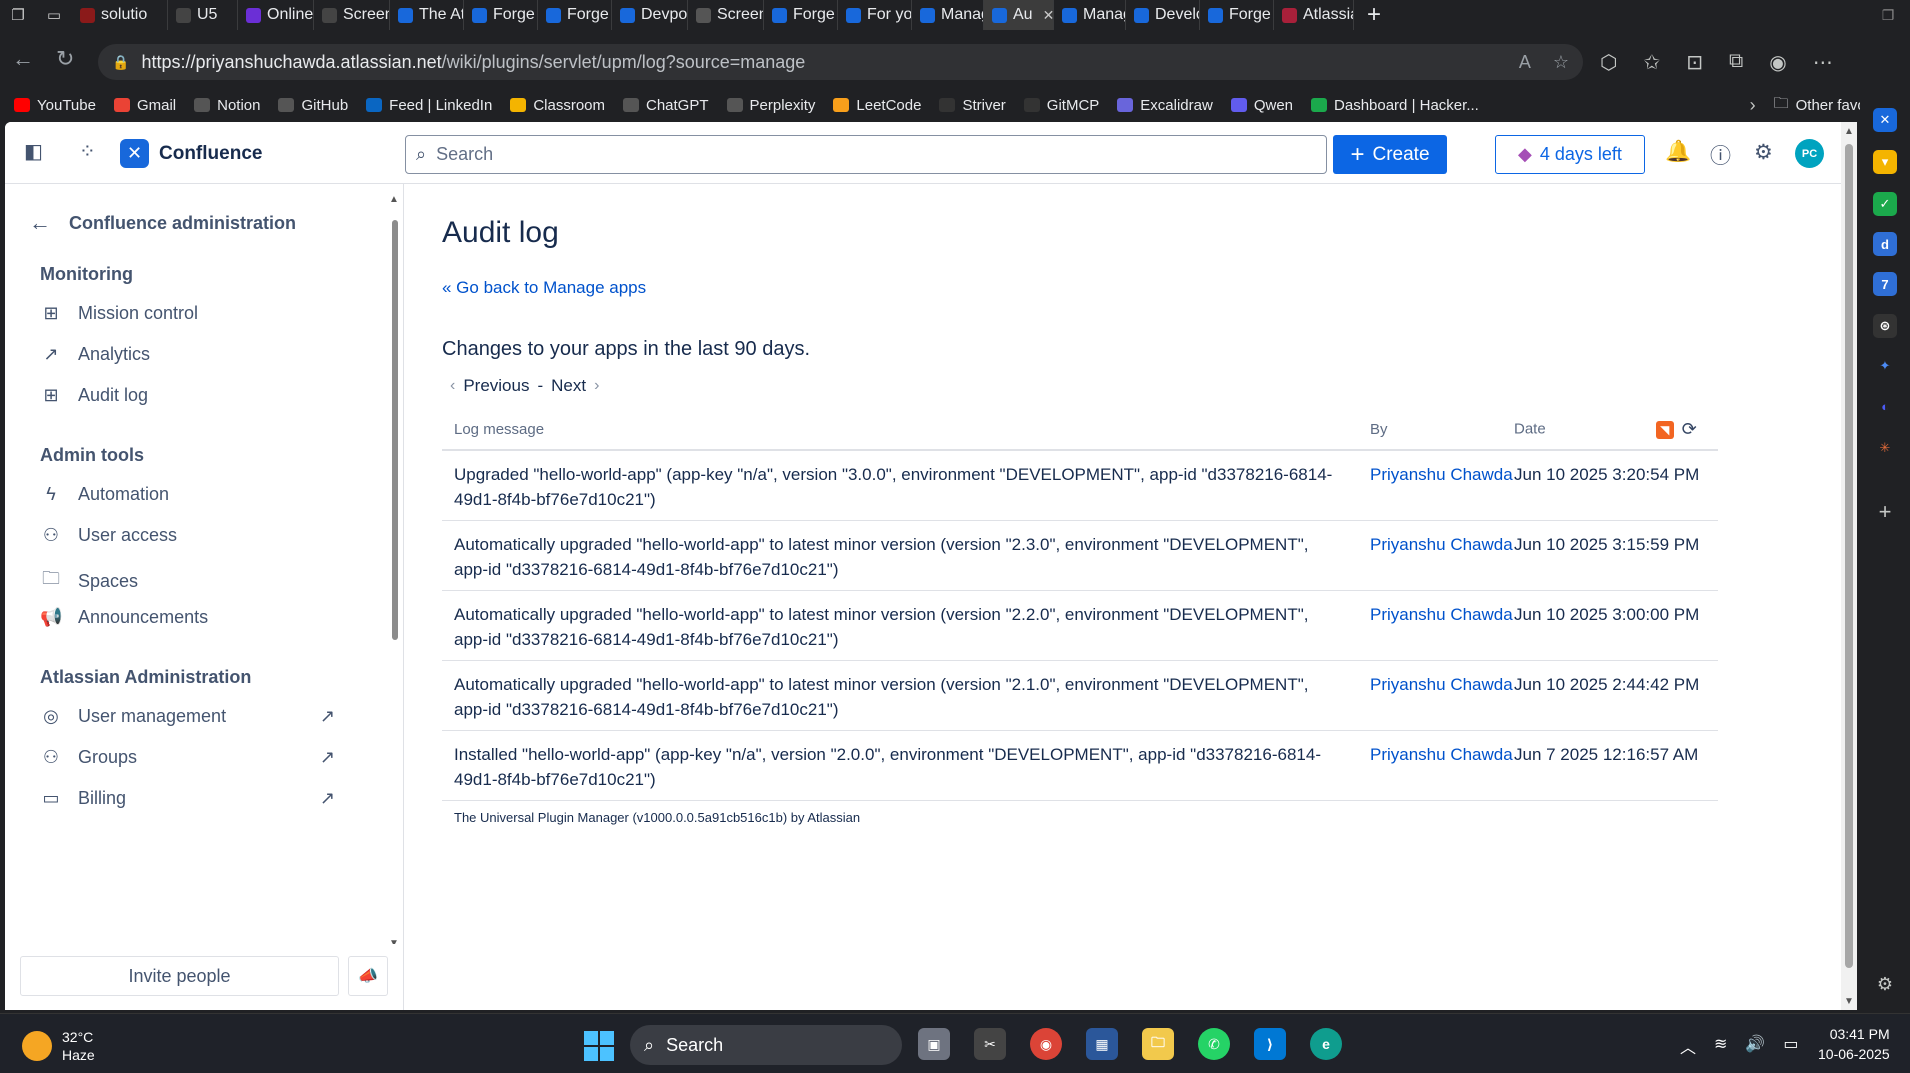 The image size is (1910, 1073). Describe the element at coordinates (1790, 1046) in the screenshot. I see `battery-icon: ▭` at that location.